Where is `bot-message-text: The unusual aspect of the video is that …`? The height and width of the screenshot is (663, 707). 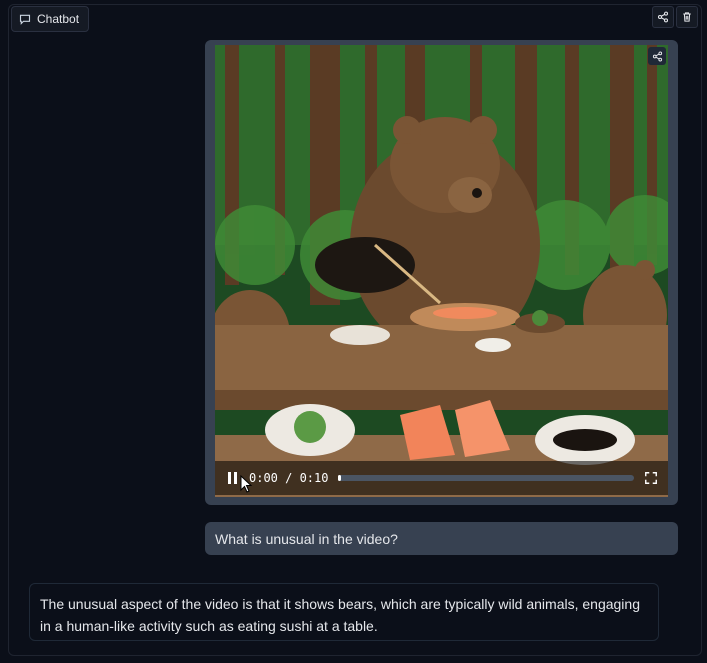
bot-message-text: The unusual aspect of the video is that … is located at coordinates (340, 615).